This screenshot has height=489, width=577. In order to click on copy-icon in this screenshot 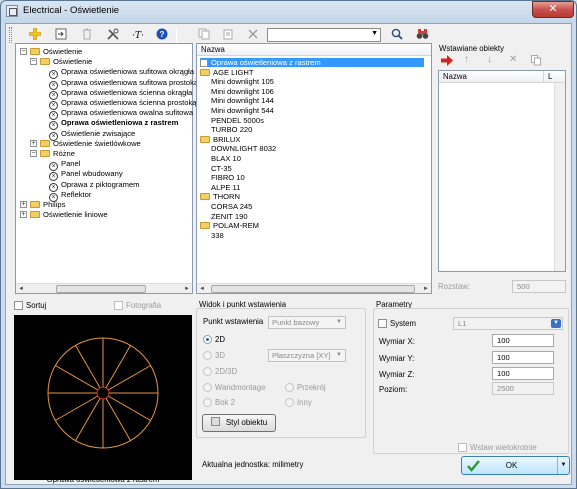, I will do `click(204, 35)`.